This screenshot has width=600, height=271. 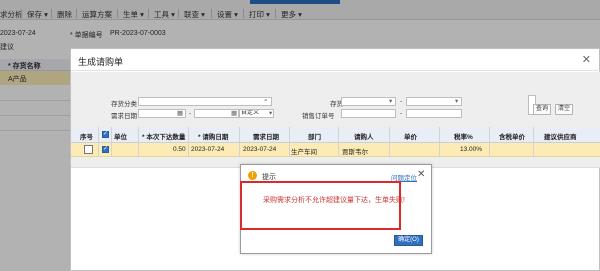 What do you see at coordinates (190, 113) in the screenshot?
I see `date-range-dash: -` at bounding box center [190, 113].